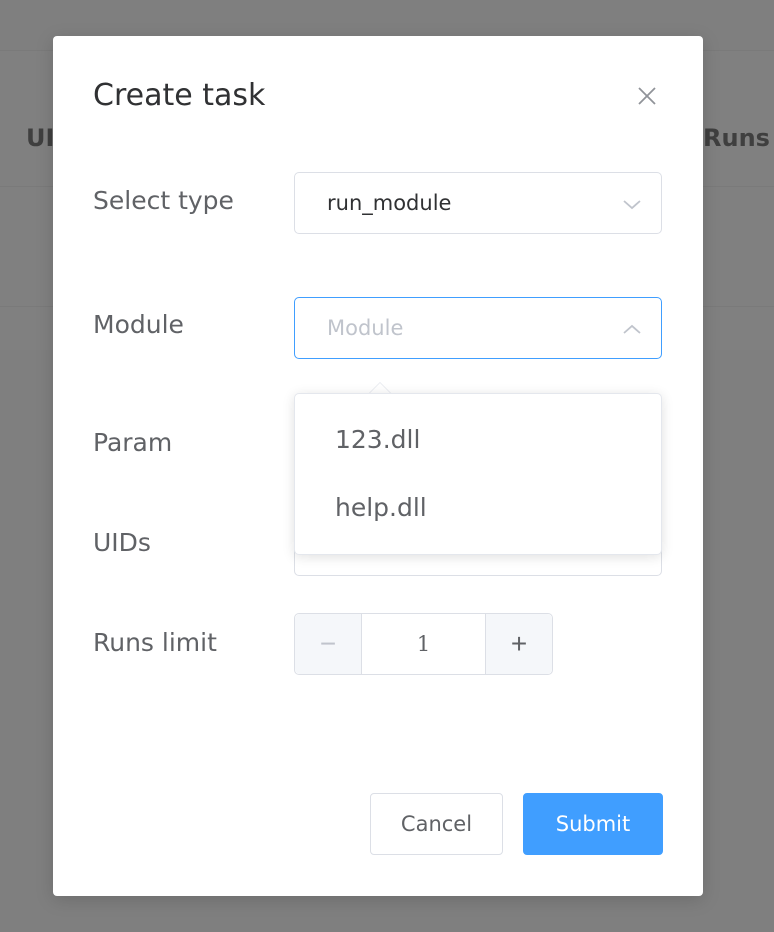 The image size is (774, 932). Describe the element at coordinates (328, 644) in the screenshot. I see `decrement-button: −` at that location.